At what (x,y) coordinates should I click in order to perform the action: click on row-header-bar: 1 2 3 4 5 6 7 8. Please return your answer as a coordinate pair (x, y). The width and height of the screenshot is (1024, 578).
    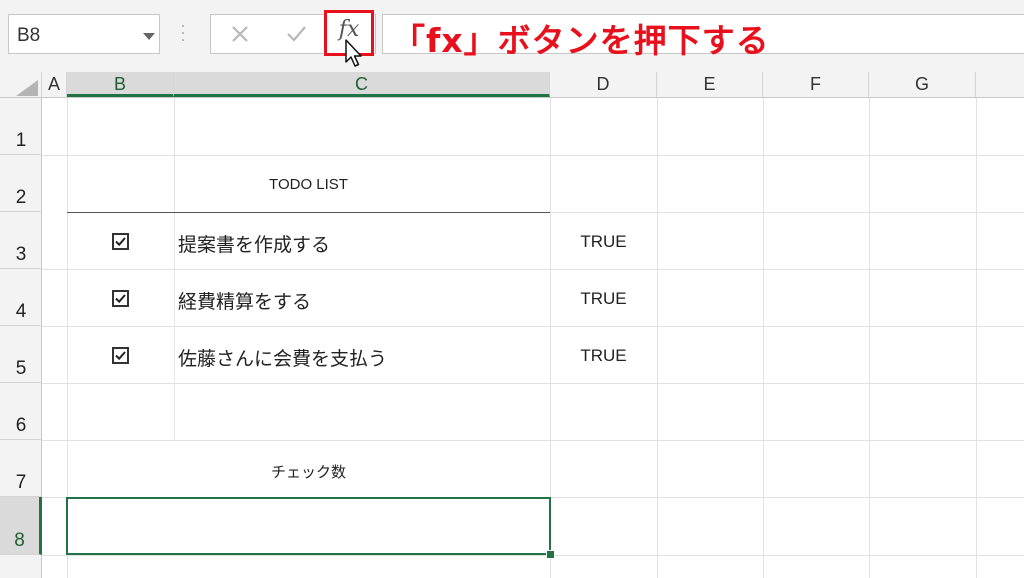
    Looking at the image, I should click on (21, 338).